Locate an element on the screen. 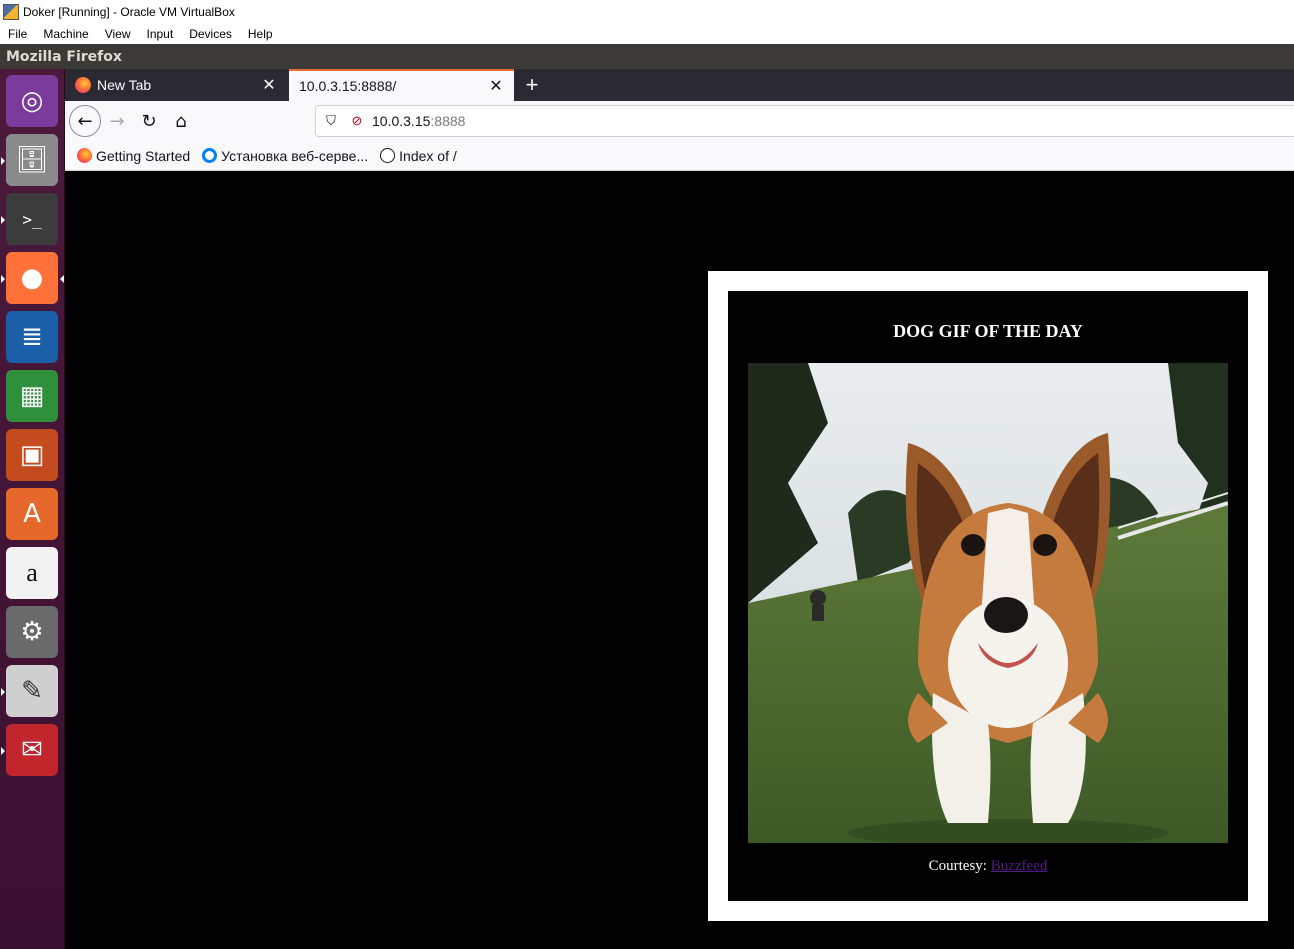 The width and height of the screenshot is (1294, 949). url-text: 10.0.3.15:8888 is located at coordinates (418, 121).